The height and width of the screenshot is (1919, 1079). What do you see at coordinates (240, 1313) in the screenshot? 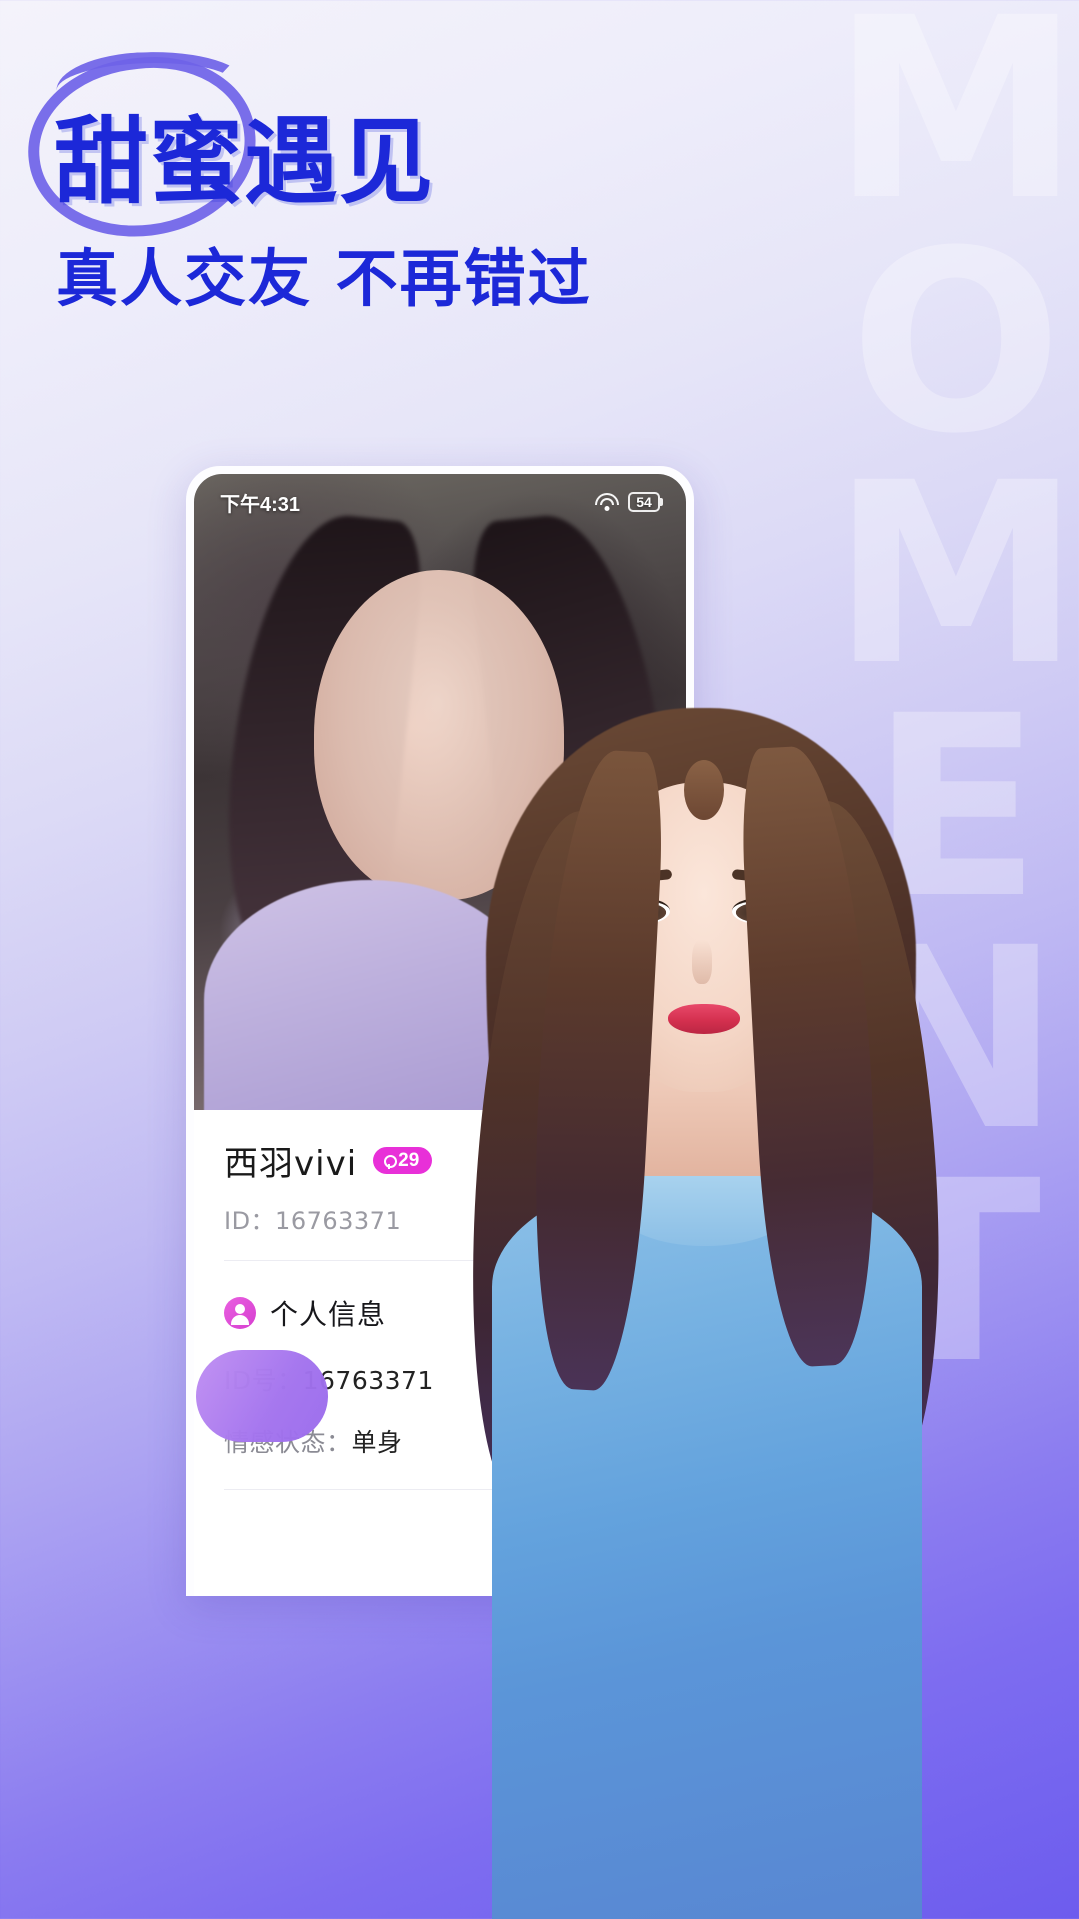
I see `user-avatar-icon` at bounding box center [240, 1313].